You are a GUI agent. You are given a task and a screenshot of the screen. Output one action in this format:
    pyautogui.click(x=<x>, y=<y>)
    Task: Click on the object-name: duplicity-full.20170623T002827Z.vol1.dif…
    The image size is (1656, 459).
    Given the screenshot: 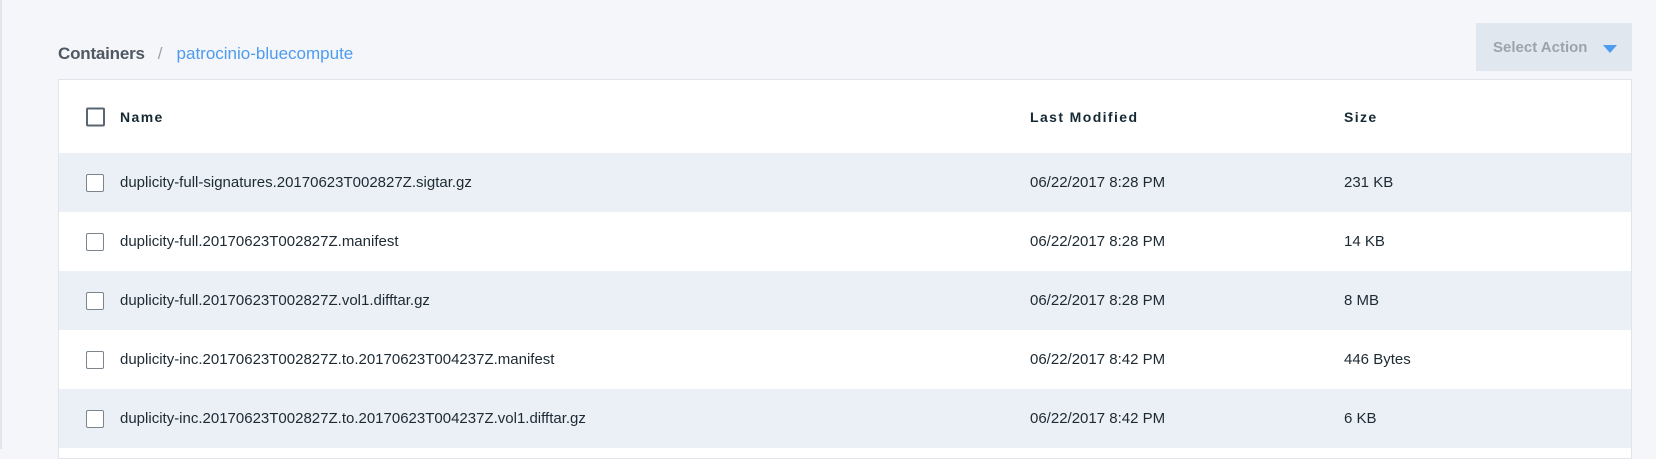 What is the action you would take?
    pyautogui.click(x=275, y=300)
    